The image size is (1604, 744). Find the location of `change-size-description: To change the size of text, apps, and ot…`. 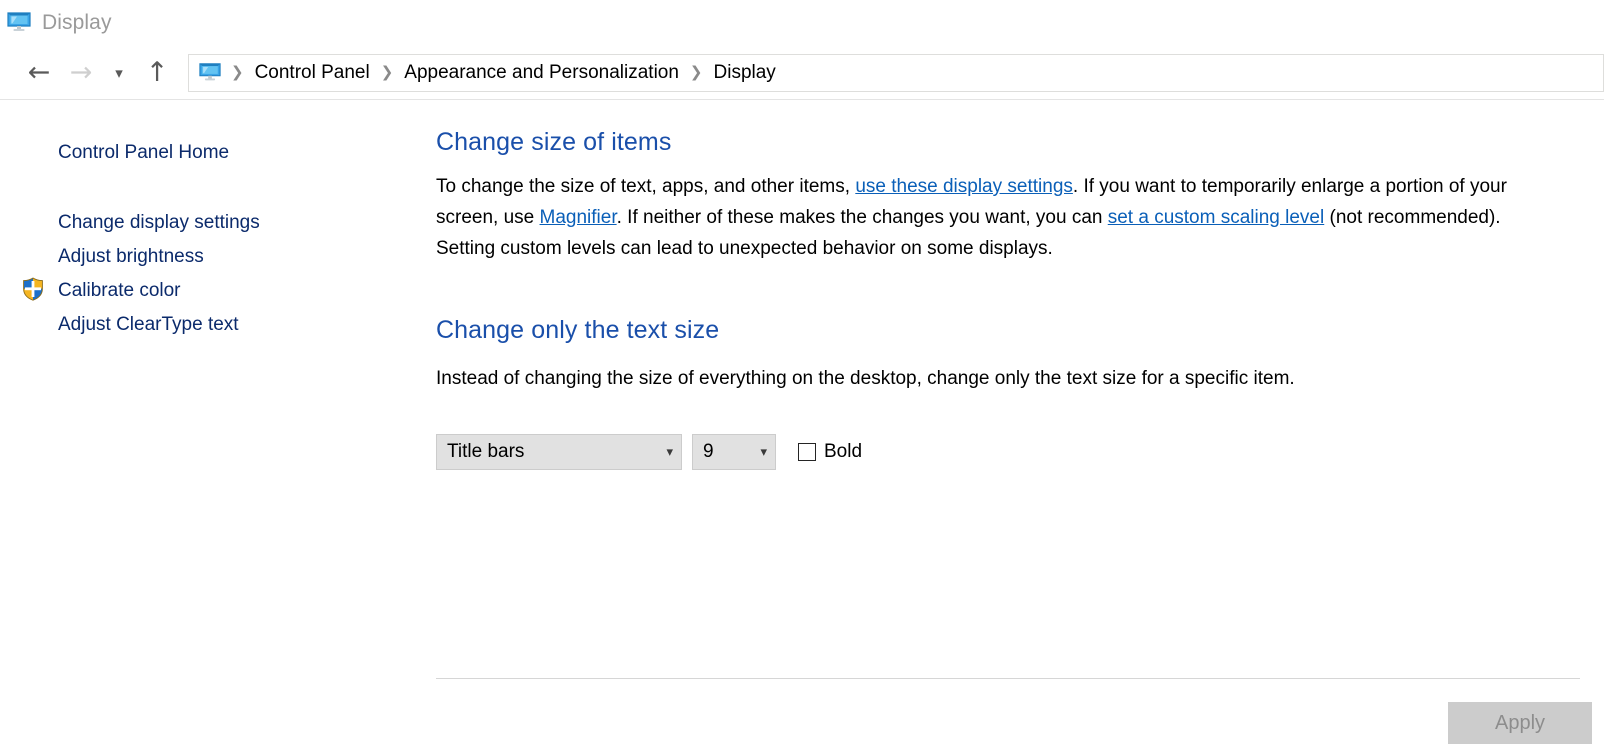

change-size-description: To change the size of text, apps, and ot… is located at coordinates (997, 217).